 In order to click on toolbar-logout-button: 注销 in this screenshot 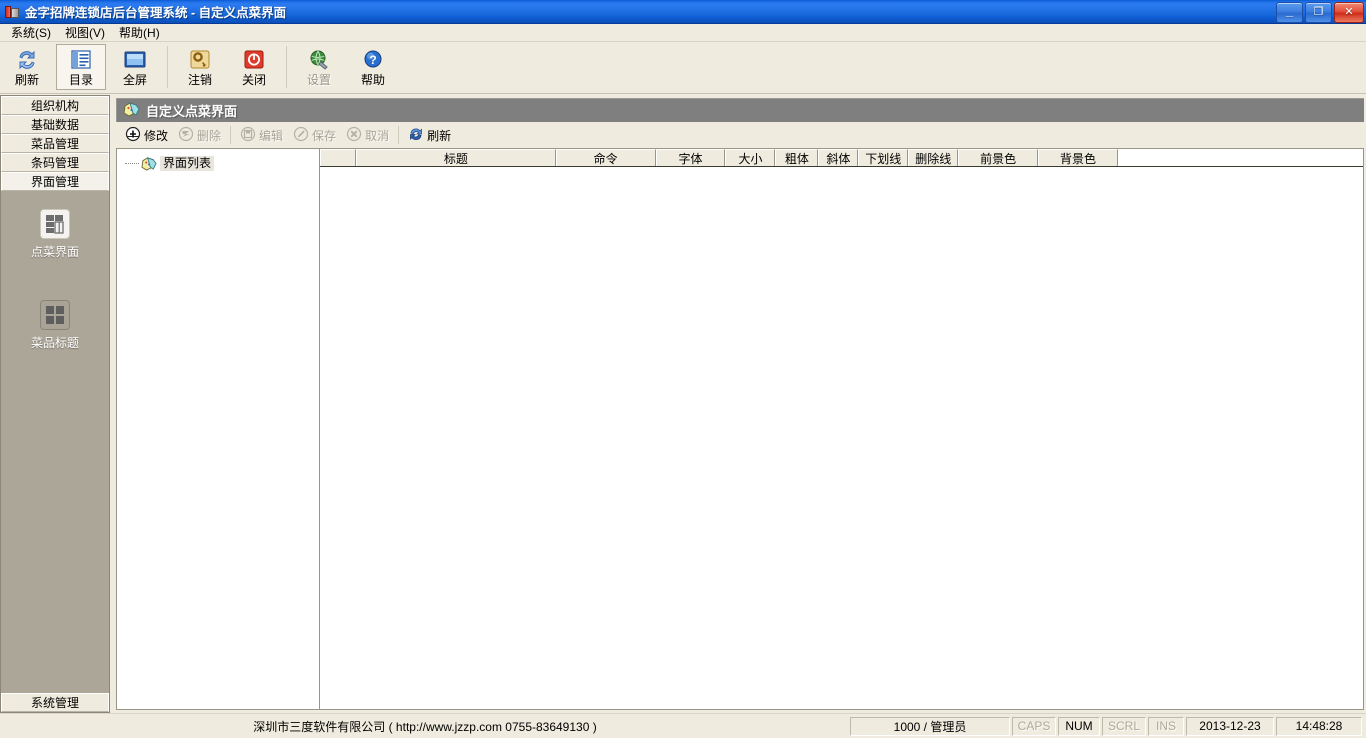, I will do `click(200, 67)`.